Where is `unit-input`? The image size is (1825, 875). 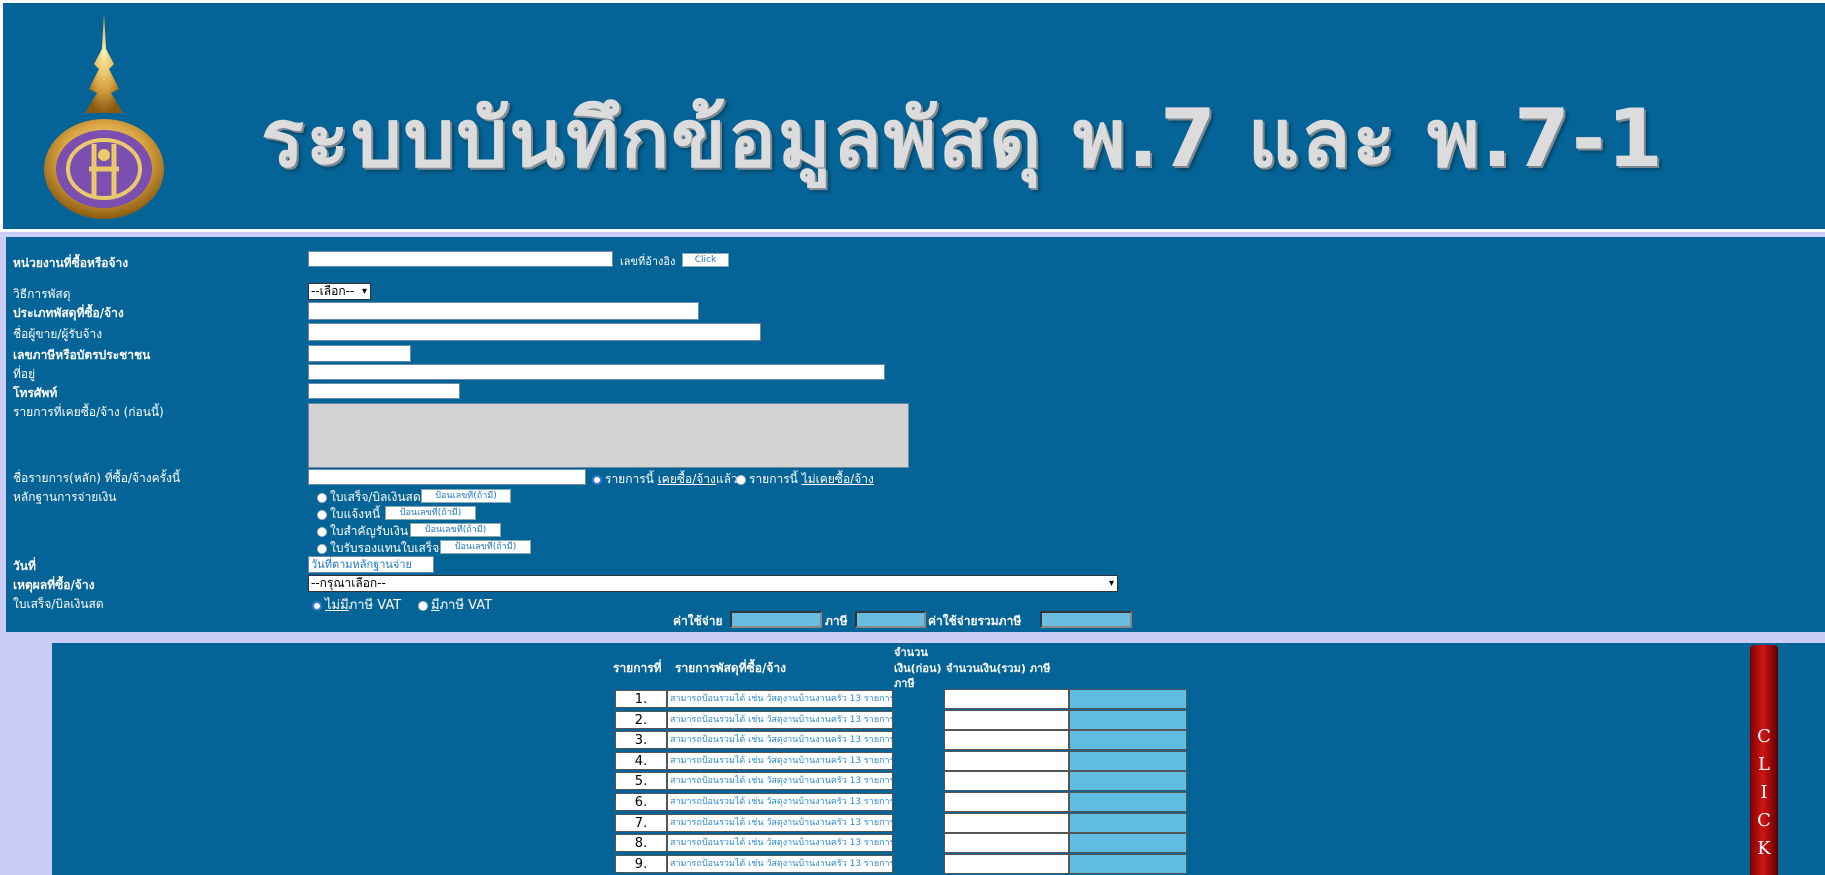
unit-input is located at coordinates (460, 259).